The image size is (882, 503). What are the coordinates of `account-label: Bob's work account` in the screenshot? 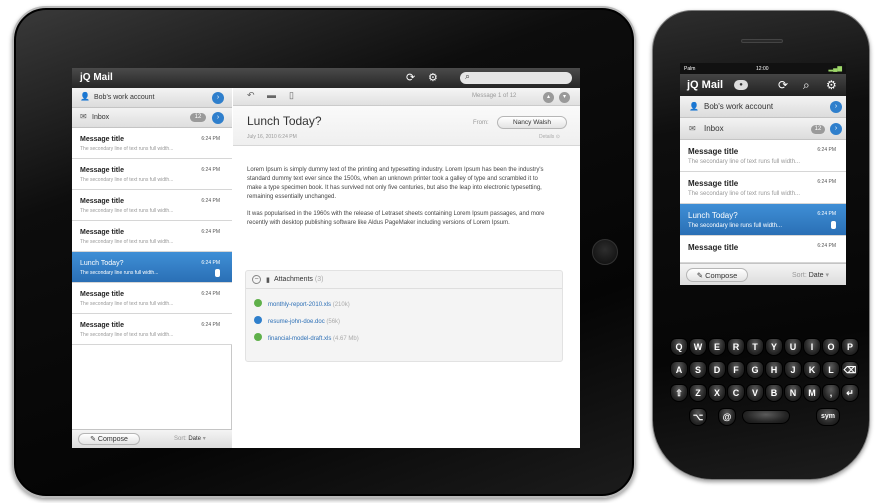 It's located at (124, 97).